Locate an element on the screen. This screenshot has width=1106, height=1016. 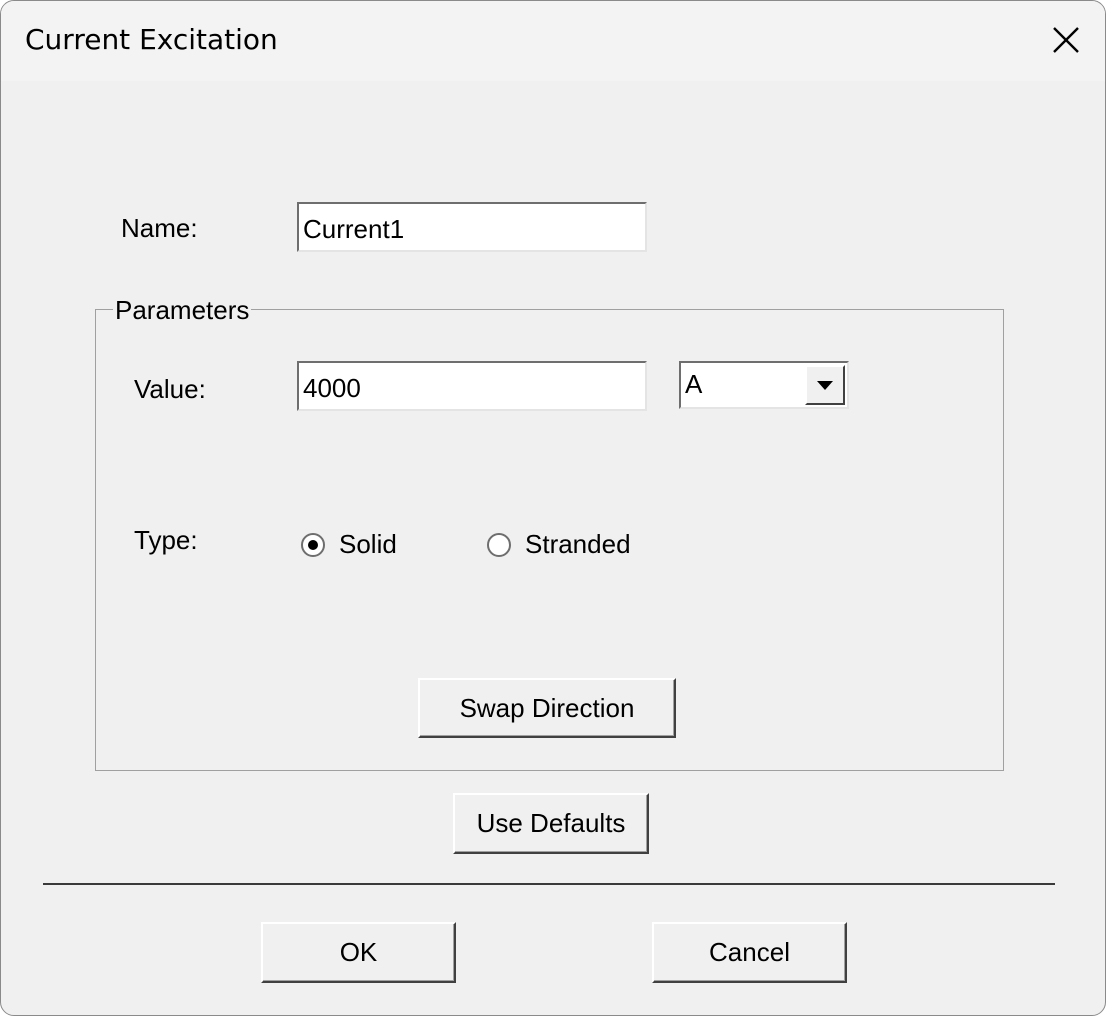
close-icon is located at coordinates (1066, 40).